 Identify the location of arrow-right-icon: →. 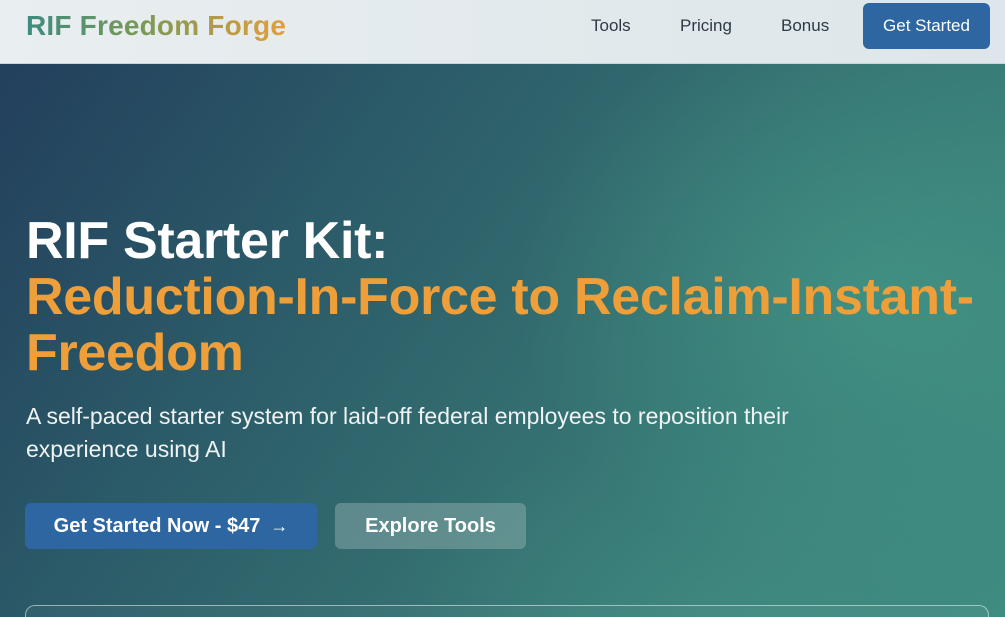
(279, 526).